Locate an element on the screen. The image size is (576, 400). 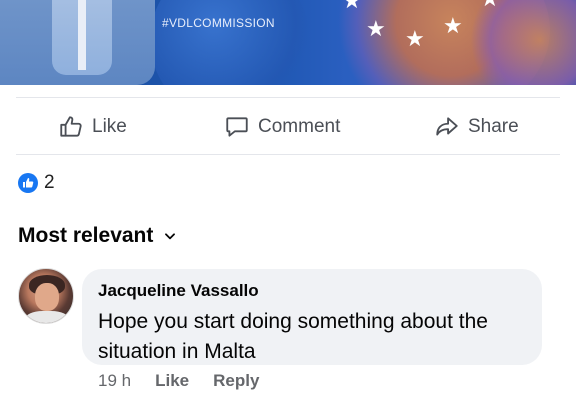
like-button-label: Like is located at coordinates (109, 126).